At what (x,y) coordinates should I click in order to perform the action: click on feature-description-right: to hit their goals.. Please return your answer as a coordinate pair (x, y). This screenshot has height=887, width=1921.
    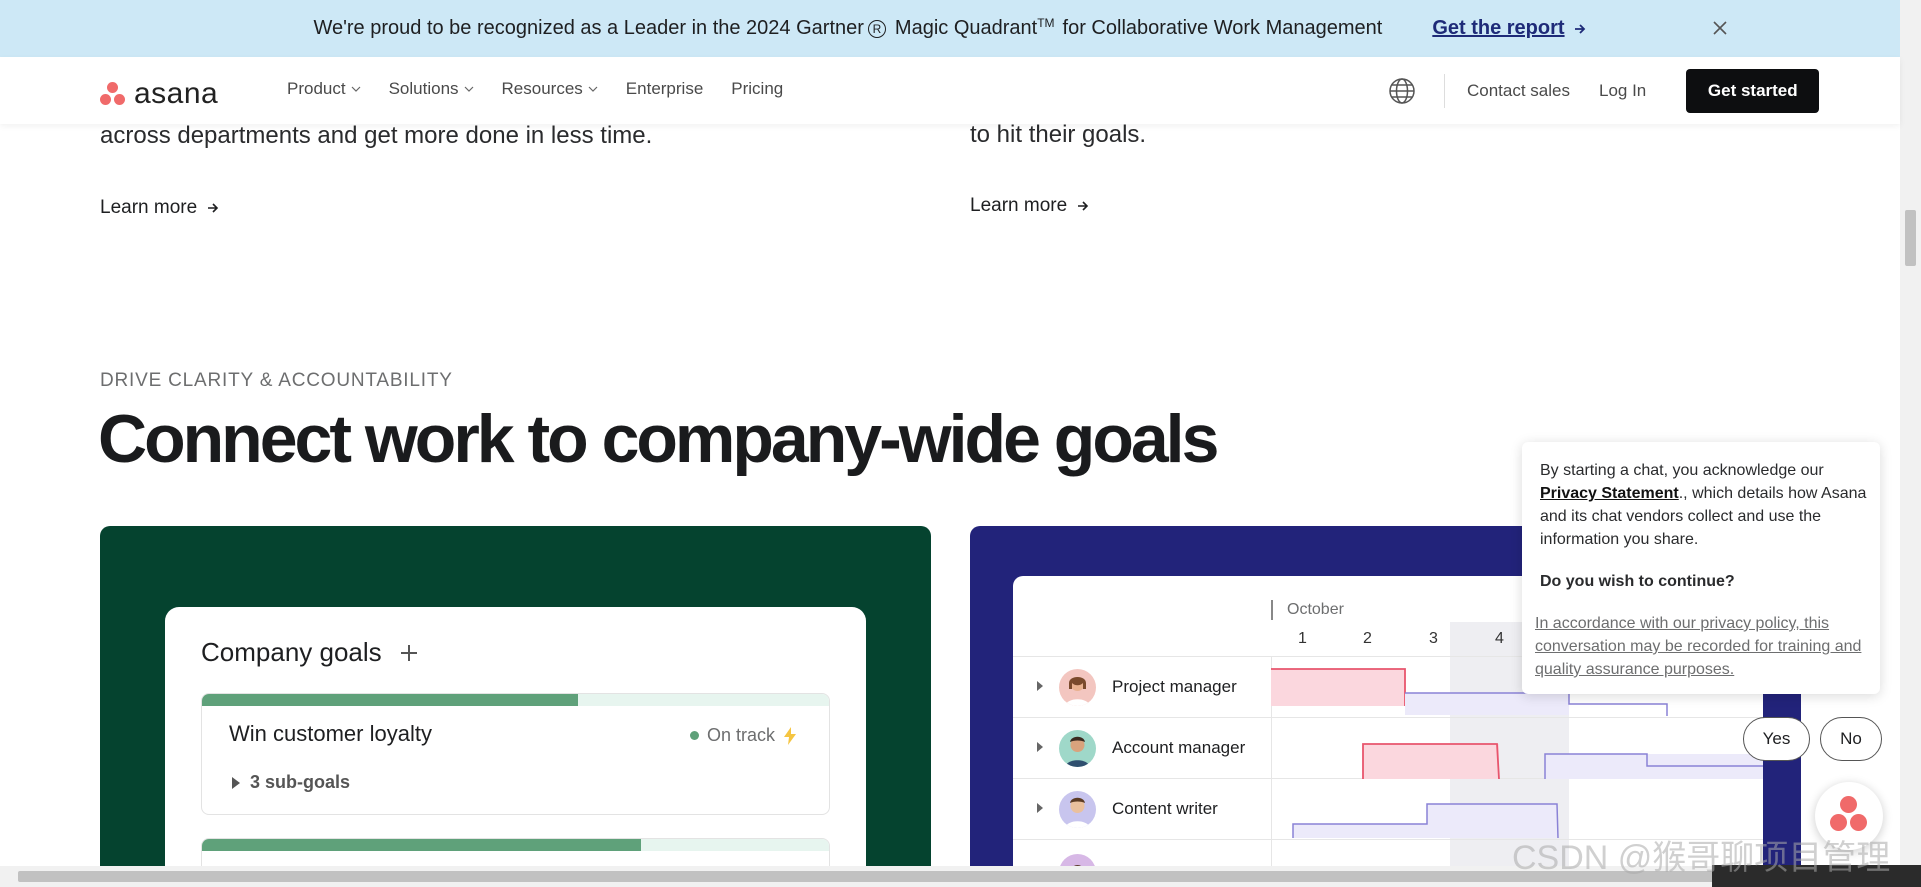
    Looking at the image, I should click on (1058, 134).